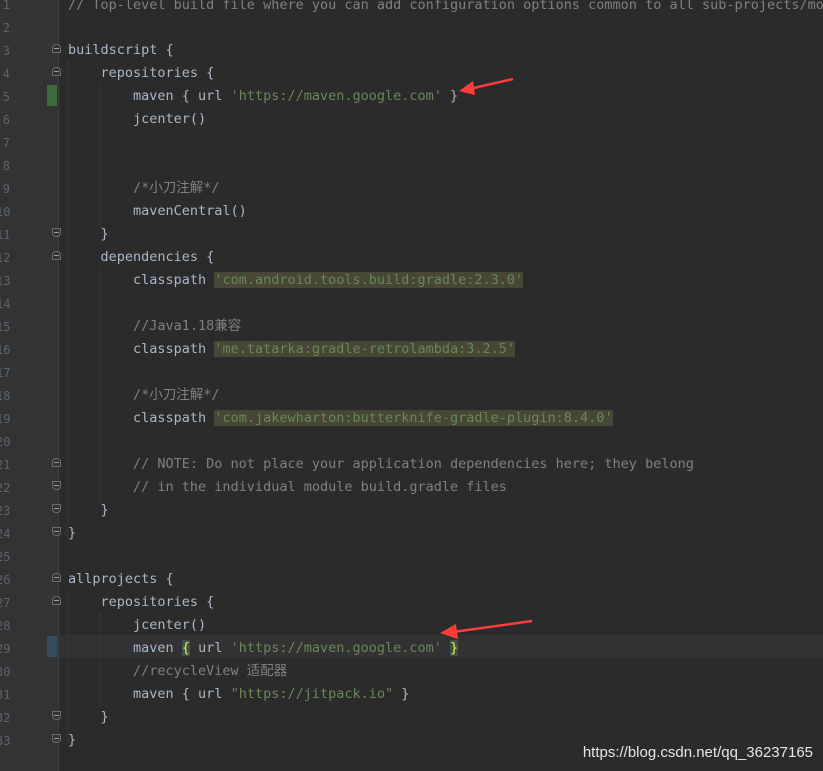  What do you see at coordinates (121, 50) in the screenshot?
I see `code-line: buildscript {` at bounding box center [121, 50].